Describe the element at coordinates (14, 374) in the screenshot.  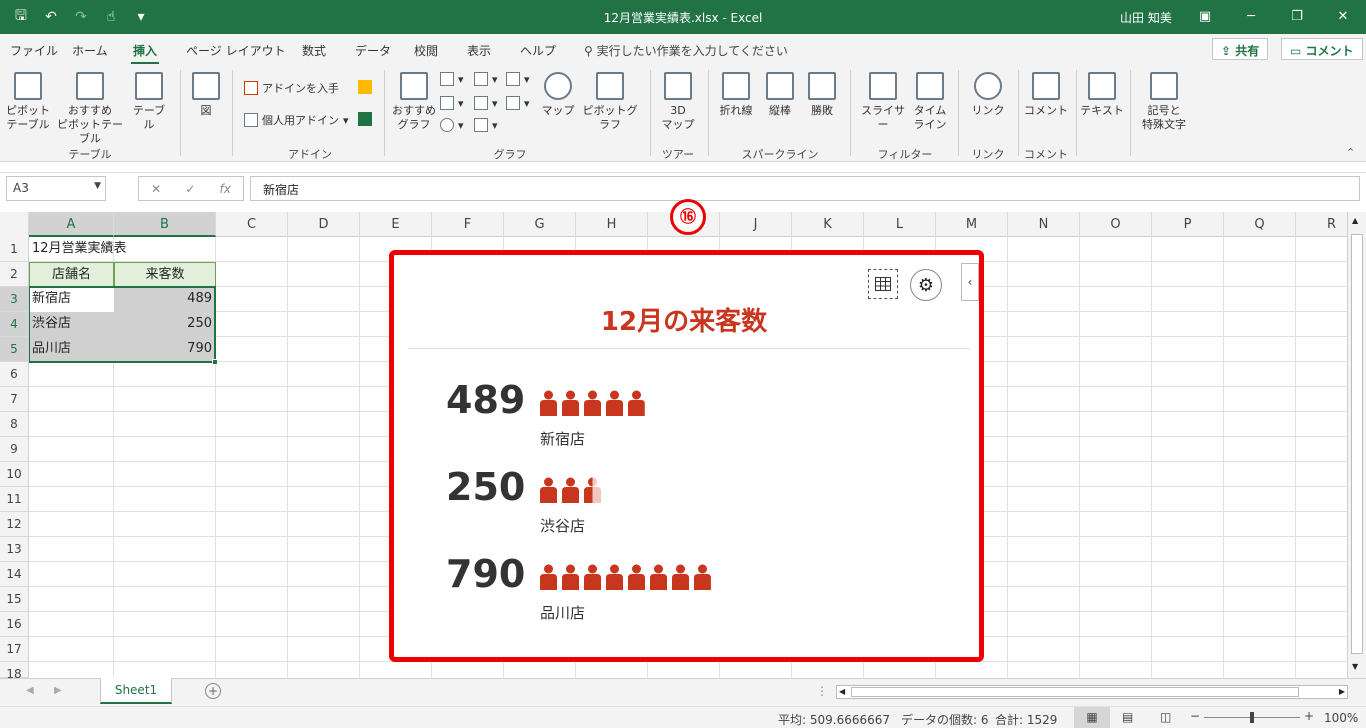
I see `row-header-6: 6` at that location.